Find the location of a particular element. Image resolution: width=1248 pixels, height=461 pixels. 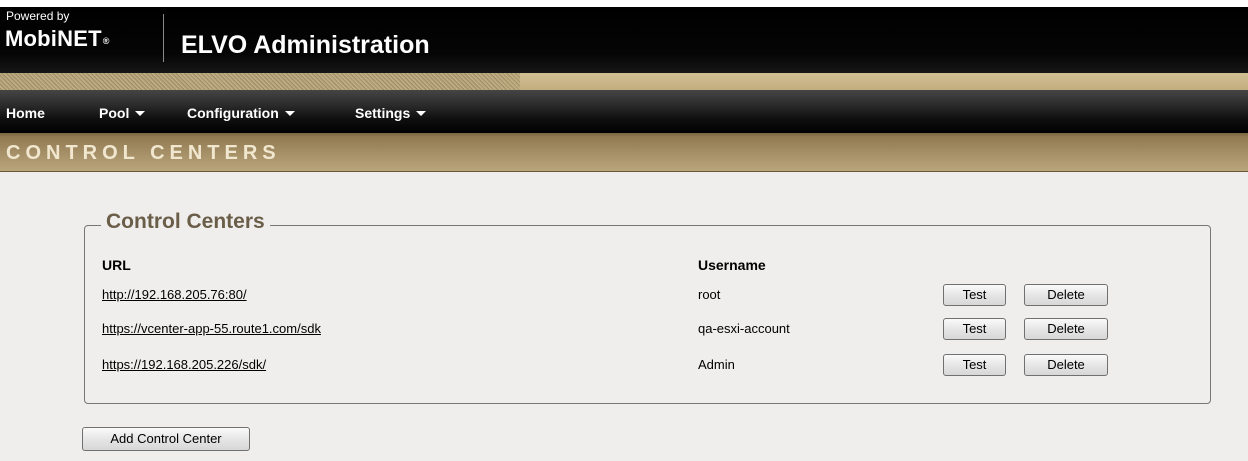

nav-home-label: Home is located at coordinates (25, 113).